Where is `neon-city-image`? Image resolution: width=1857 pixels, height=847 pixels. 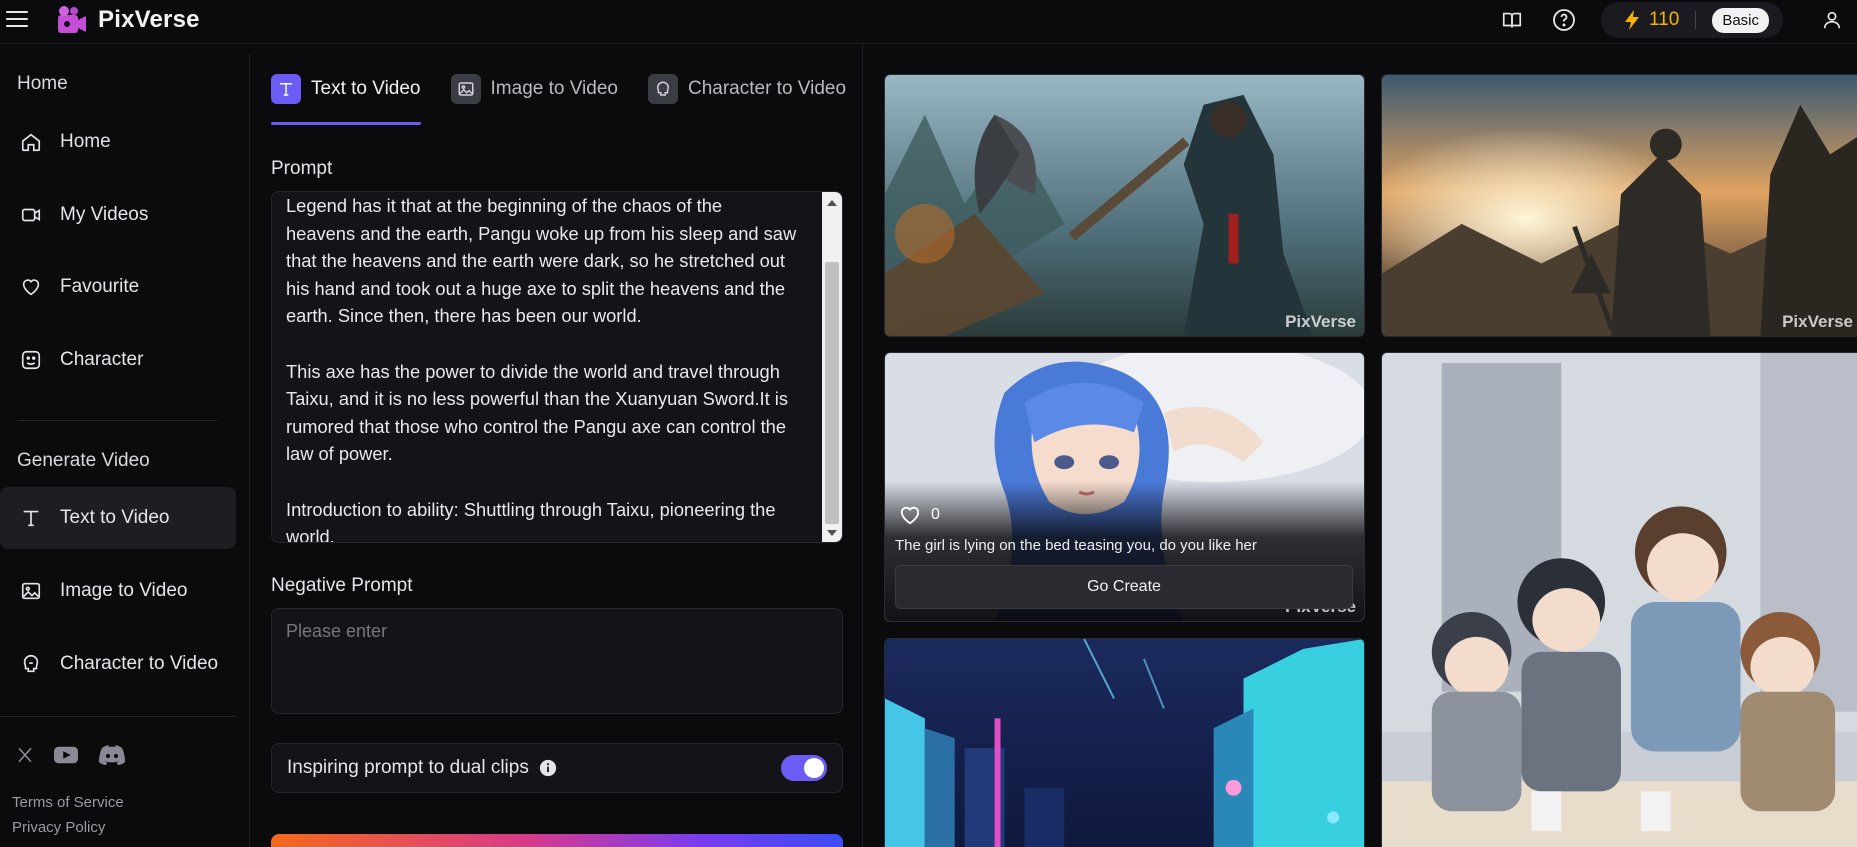 neon-city-image is located at coordinates (1124, 743).